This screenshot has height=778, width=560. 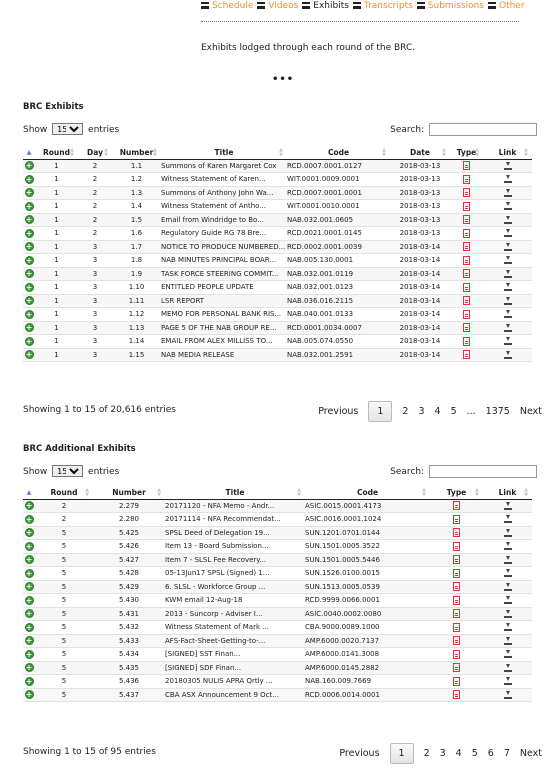 I want to click on nav-item-submissions: Submissions, so click(x=450, y=6).